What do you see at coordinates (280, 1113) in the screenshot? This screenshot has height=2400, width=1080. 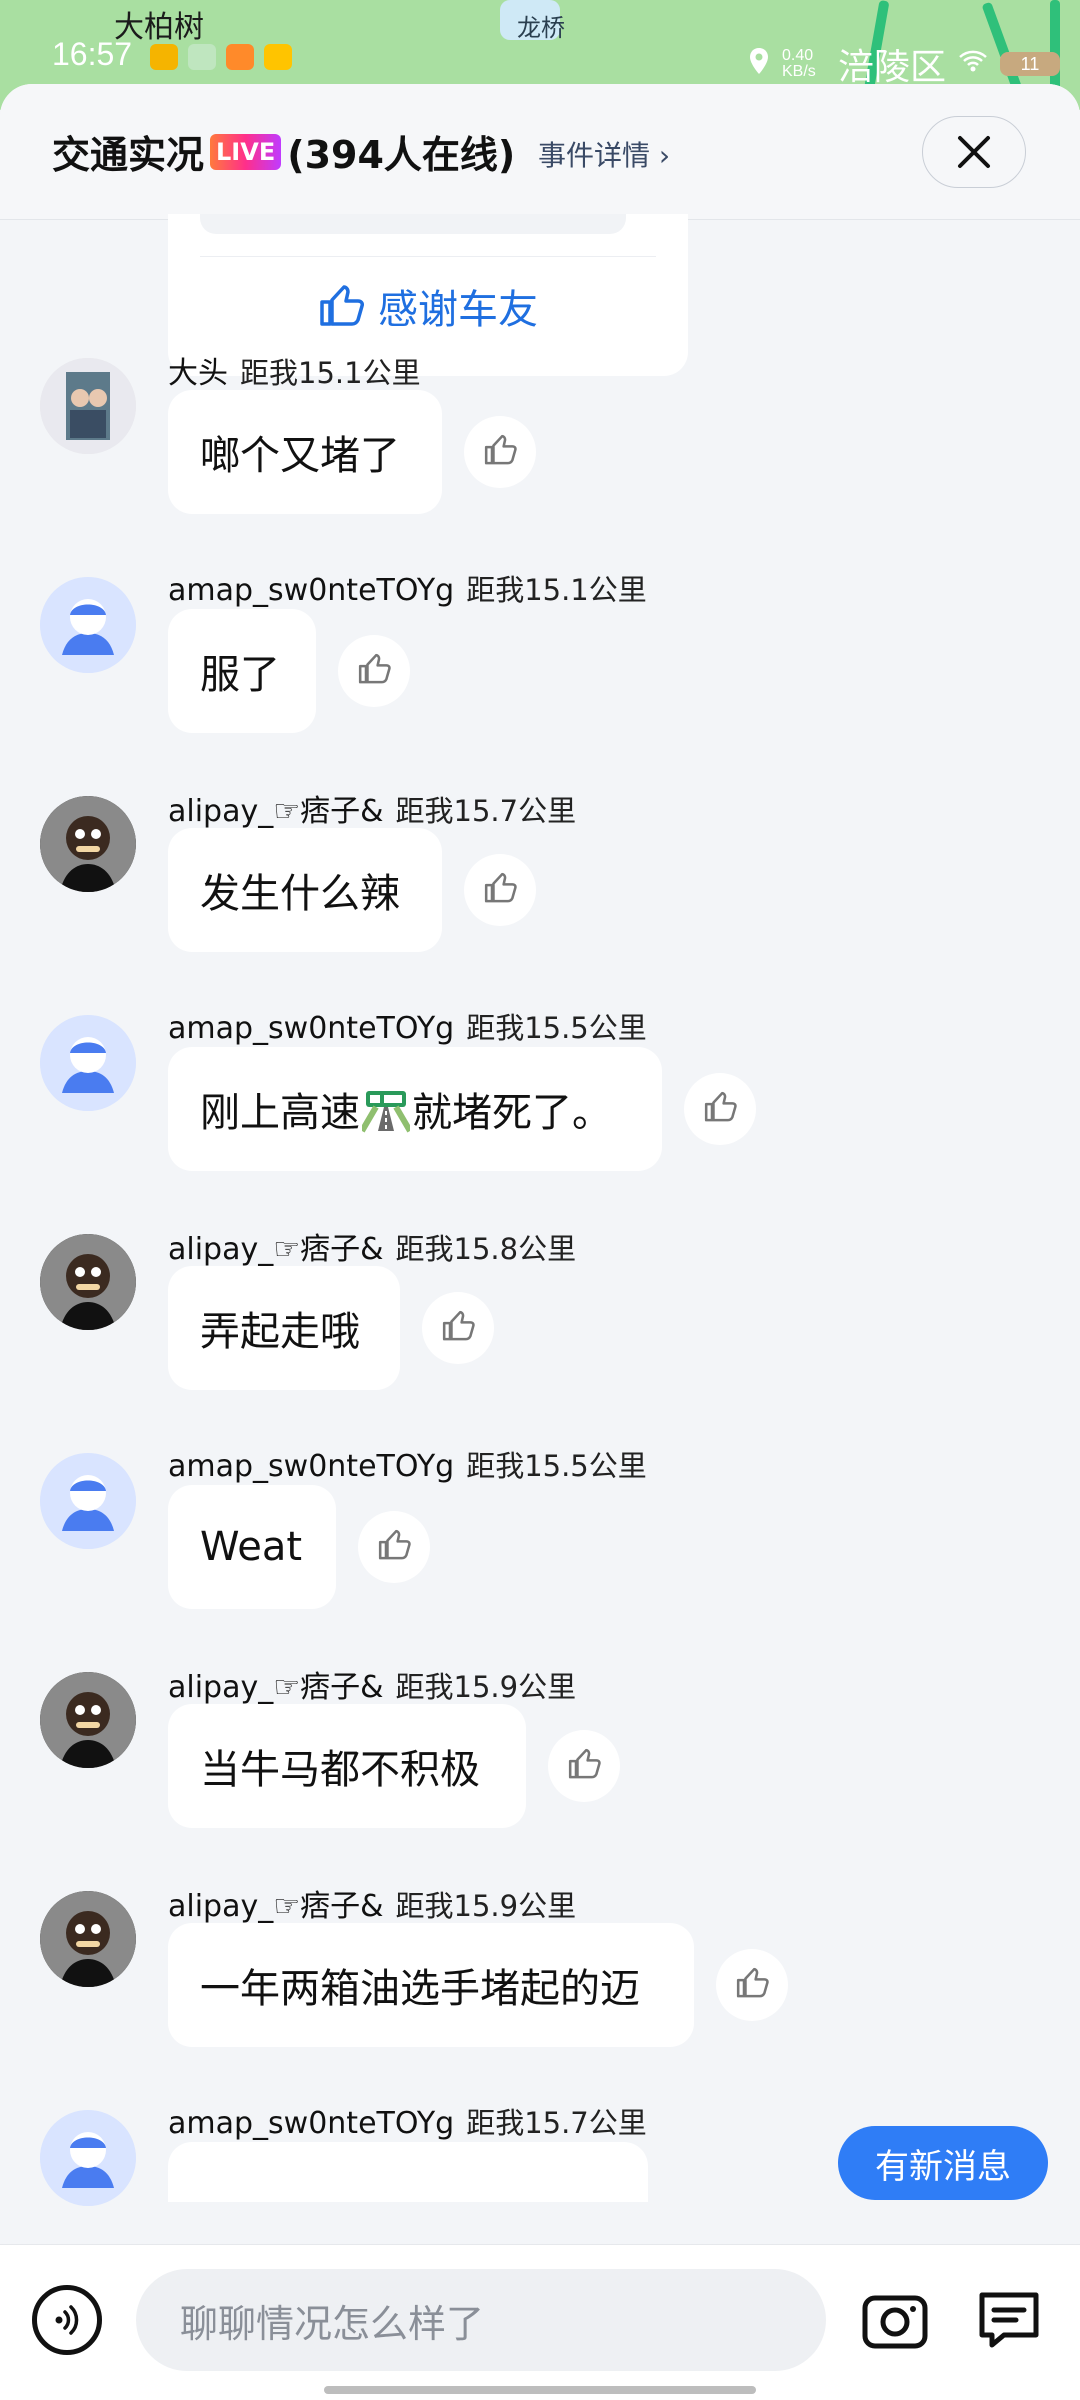 I see `message-text: 刚上高速` at bounding box center [280, 1113].